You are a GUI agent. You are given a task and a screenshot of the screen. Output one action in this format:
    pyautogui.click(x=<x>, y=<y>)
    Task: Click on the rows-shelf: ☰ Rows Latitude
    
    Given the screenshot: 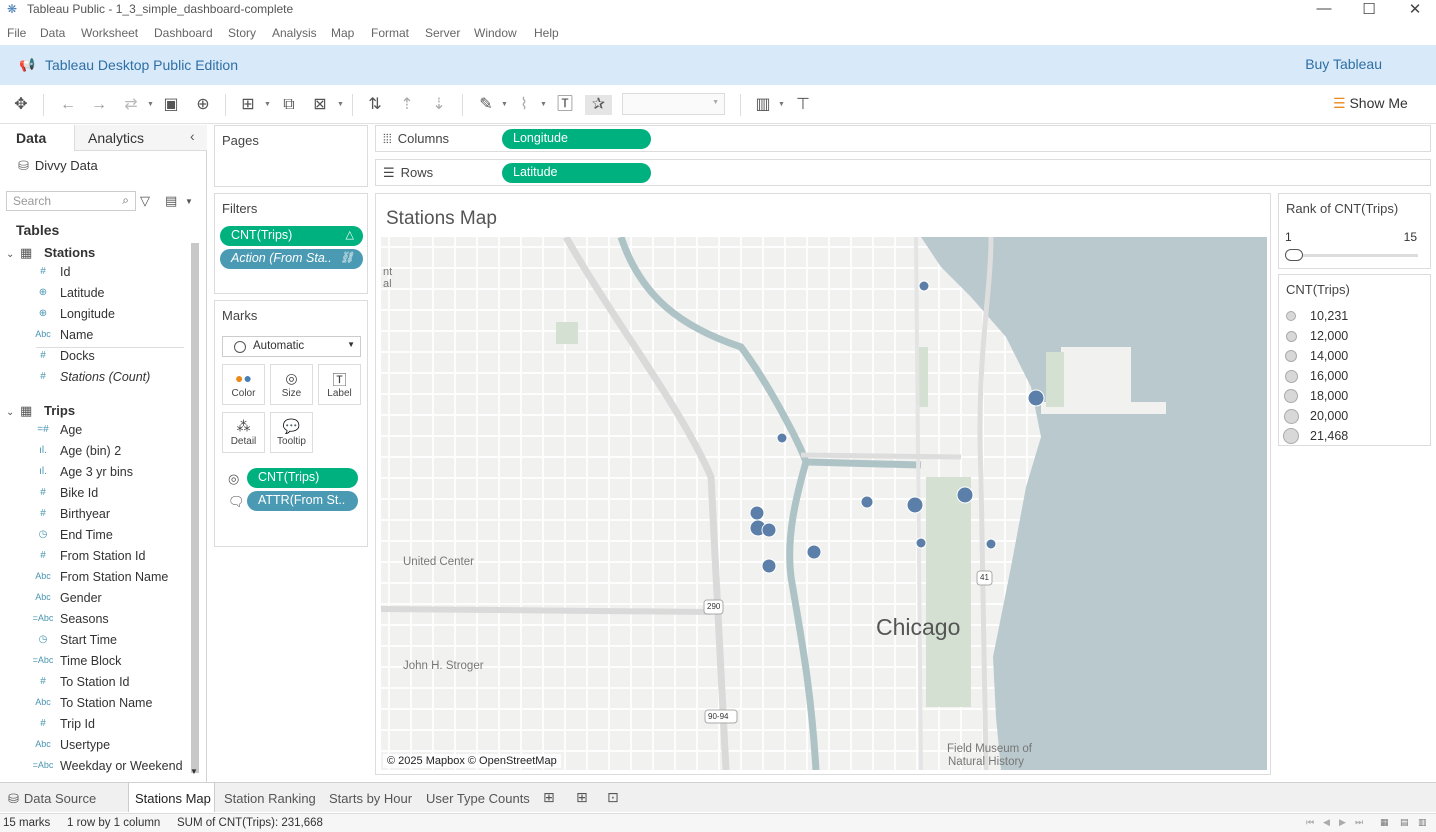 What is the action you would take?
    pyautogui.click(x=903, y=172)
    